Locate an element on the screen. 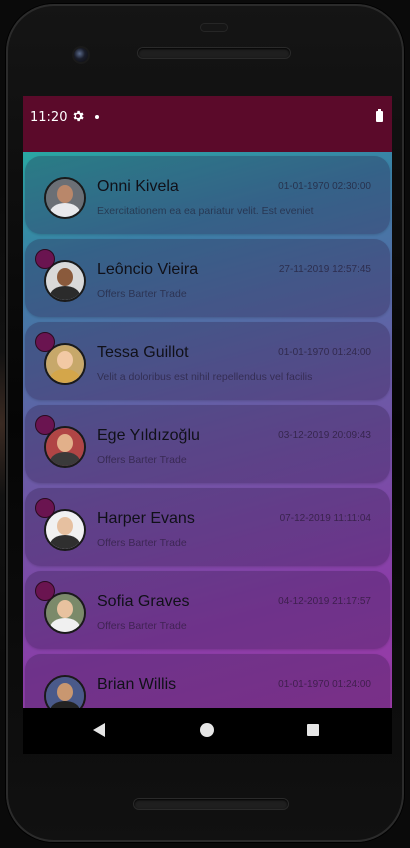 Image resolution: width=410 pixels, height=848 pixels. conversation-item: Brian Willis 01-01-1970 01:24:00 is located at coordinates (207, 681).